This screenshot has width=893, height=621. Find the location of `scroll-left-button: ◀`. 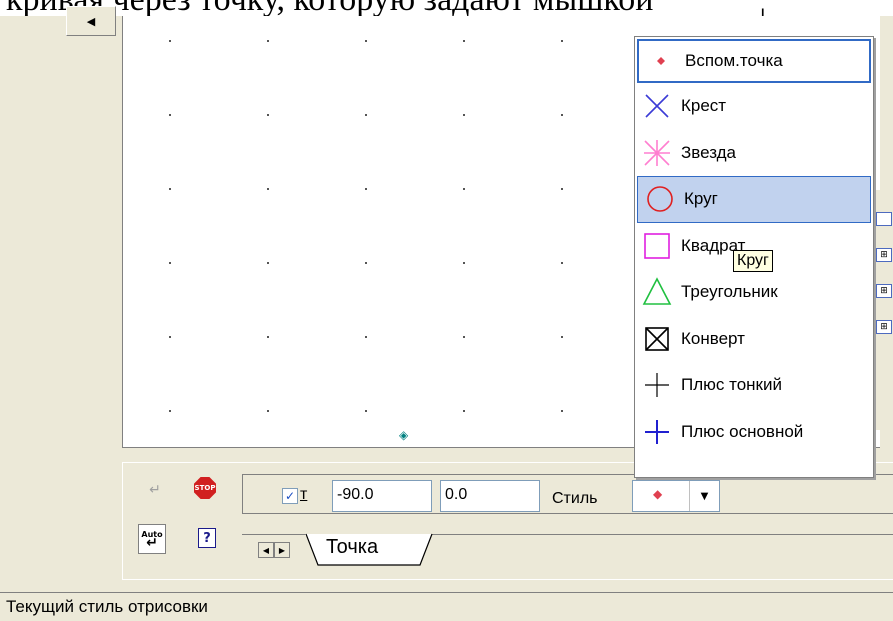

scroll-left-button: ◀ is located at coordinates (91, 21).